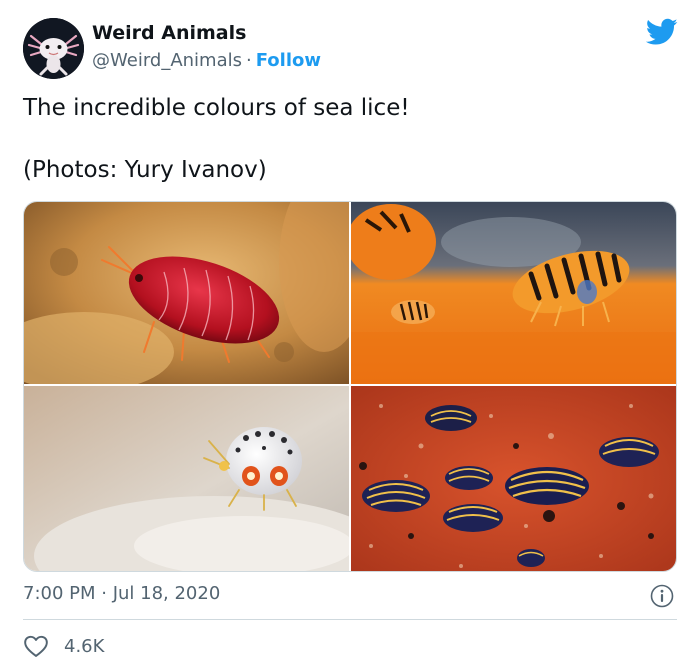 Image resolution: width=700 pixels, height=672 pixels. I want to click on axolotl-icon, so click(53, 48).